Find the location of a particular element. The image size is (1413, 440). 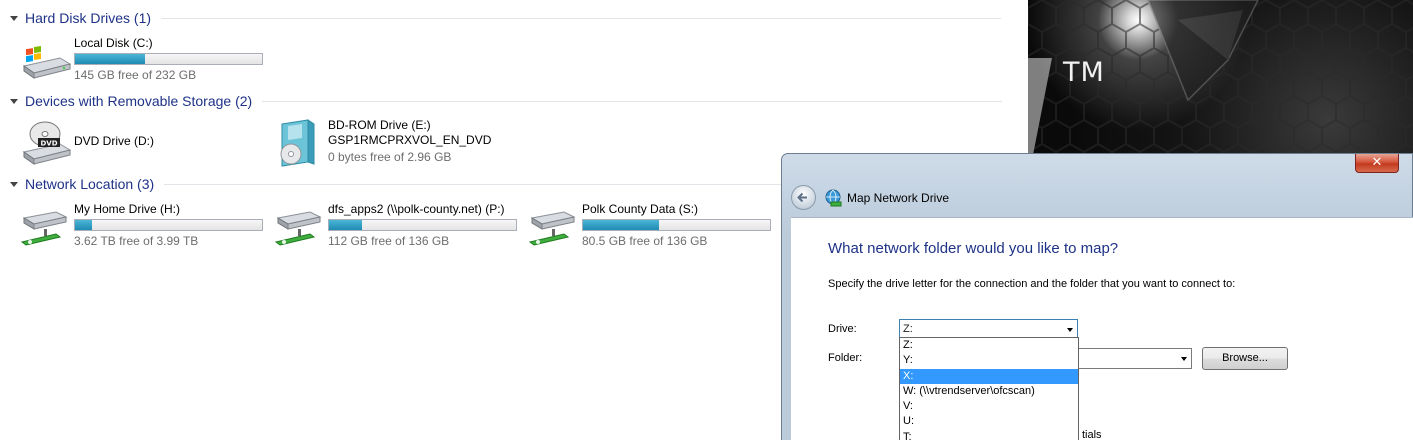

drive-name: My Home Drive (H:) is located at coordinates (127, 209).